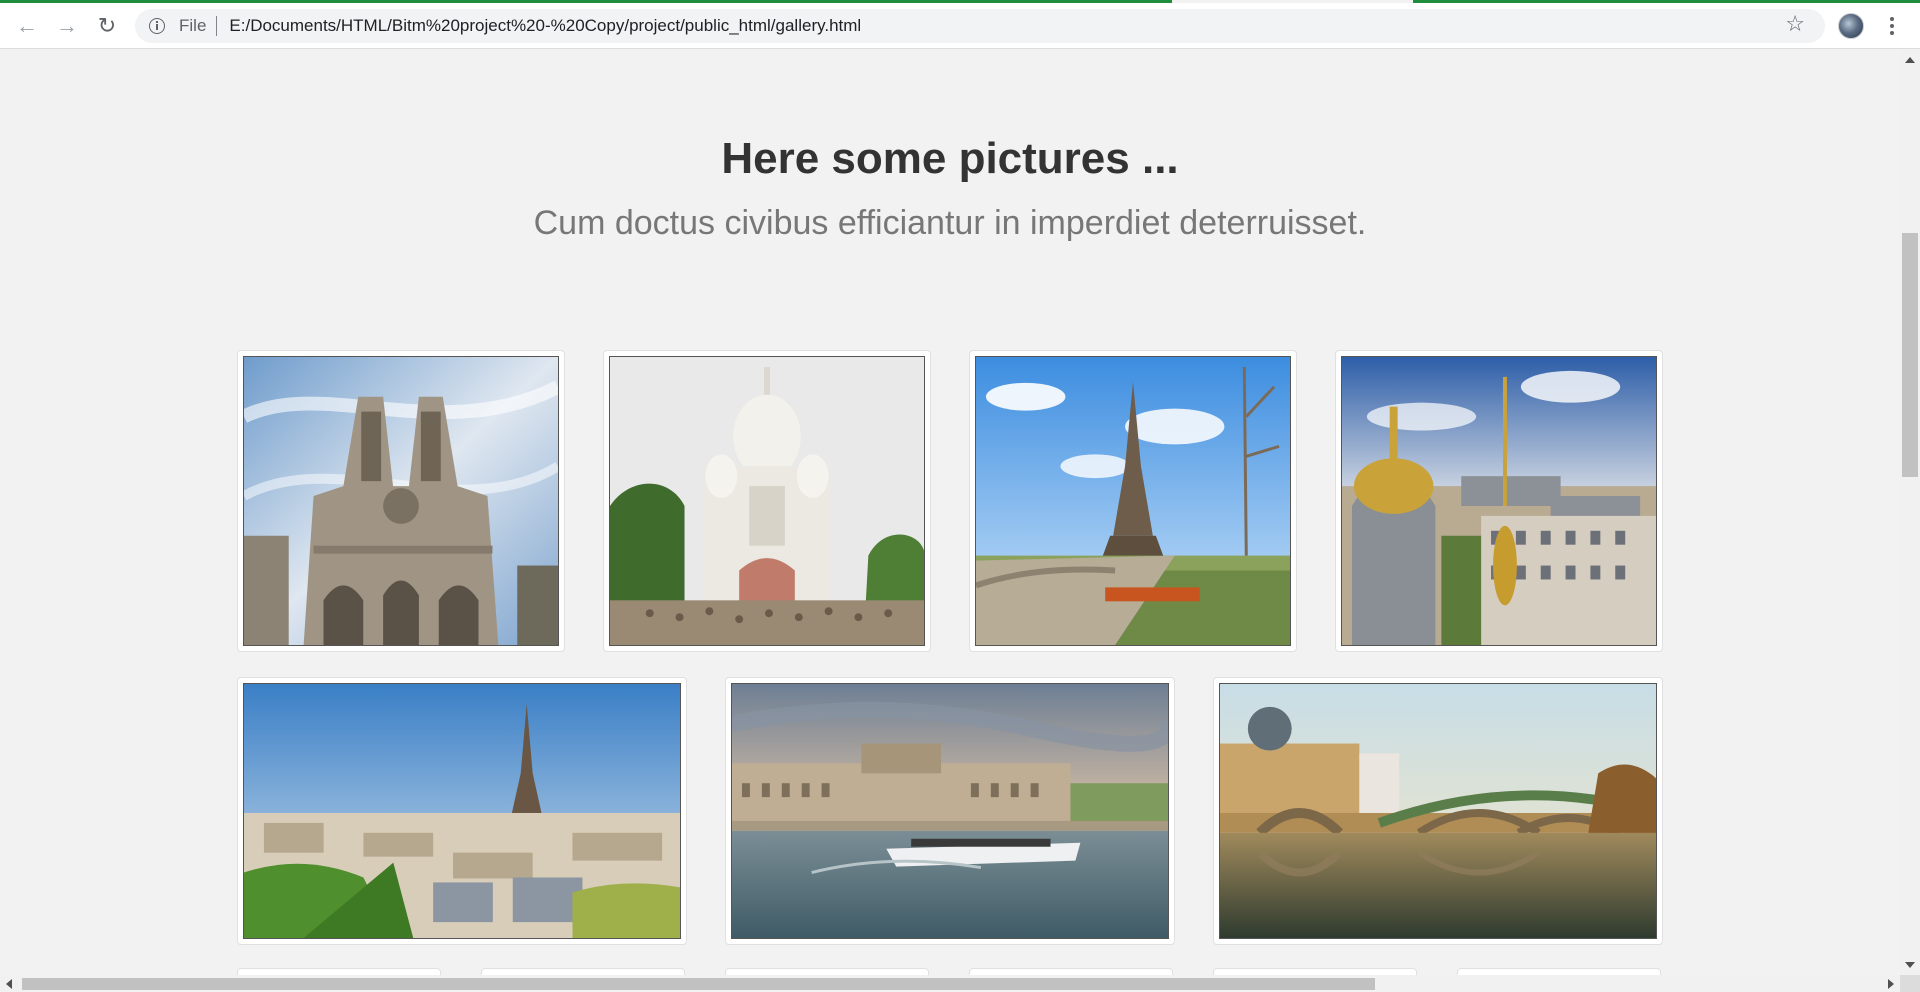 Image resolution: width=1920 pixels, height=992 pixels. What do you see at coordinates (1851, 26) in the screenshot?
I see `profile-avatar` at bounding box center [1851, 26].